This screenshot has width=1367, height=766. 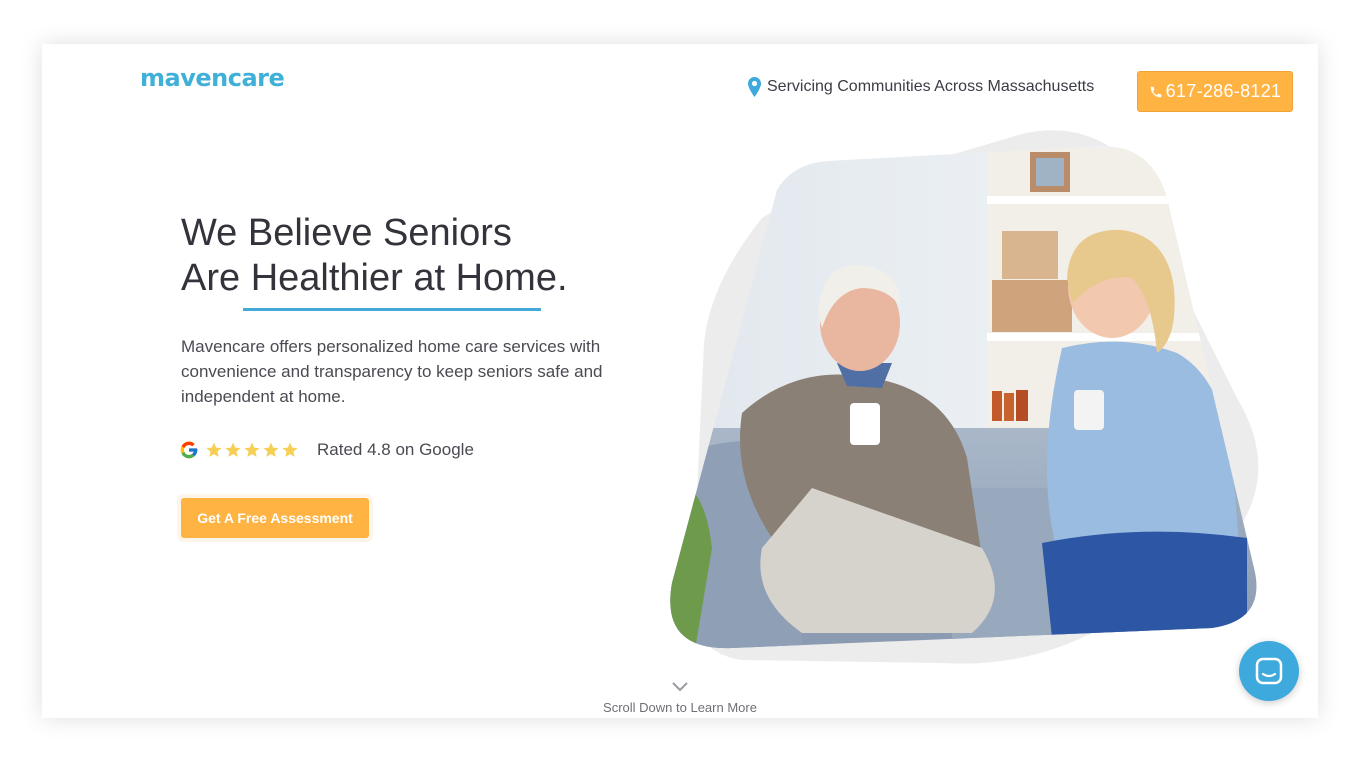 I want to click on google-g-icon, so click(x=189, y=450).